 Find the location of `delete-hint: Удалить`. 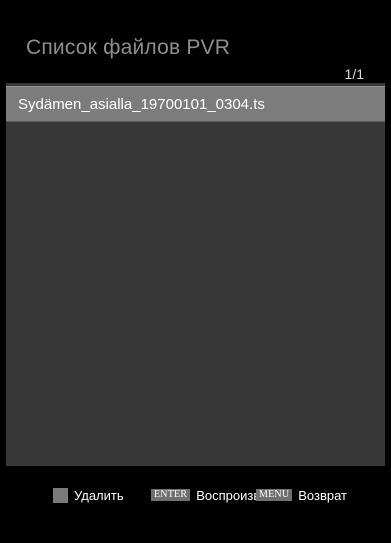

delete-hint: Удалить is located at coordinates (88, 495).